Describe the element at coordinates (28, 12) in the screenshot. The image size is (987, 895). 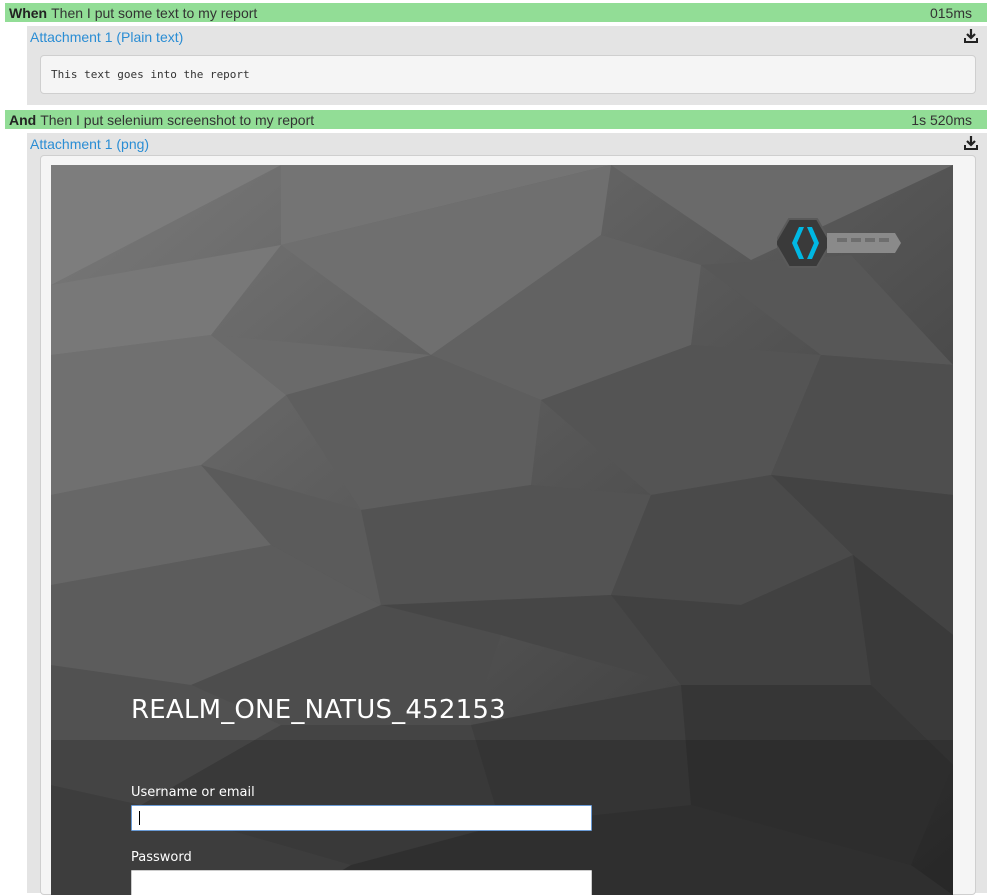
I see `step-keyword: When` at that location.